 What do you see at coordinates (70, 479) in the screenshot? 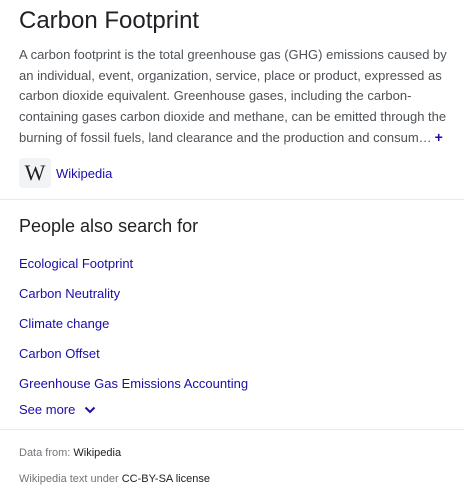
I see `license-label: Wikipedia text under` at bounding box center [70, 479].